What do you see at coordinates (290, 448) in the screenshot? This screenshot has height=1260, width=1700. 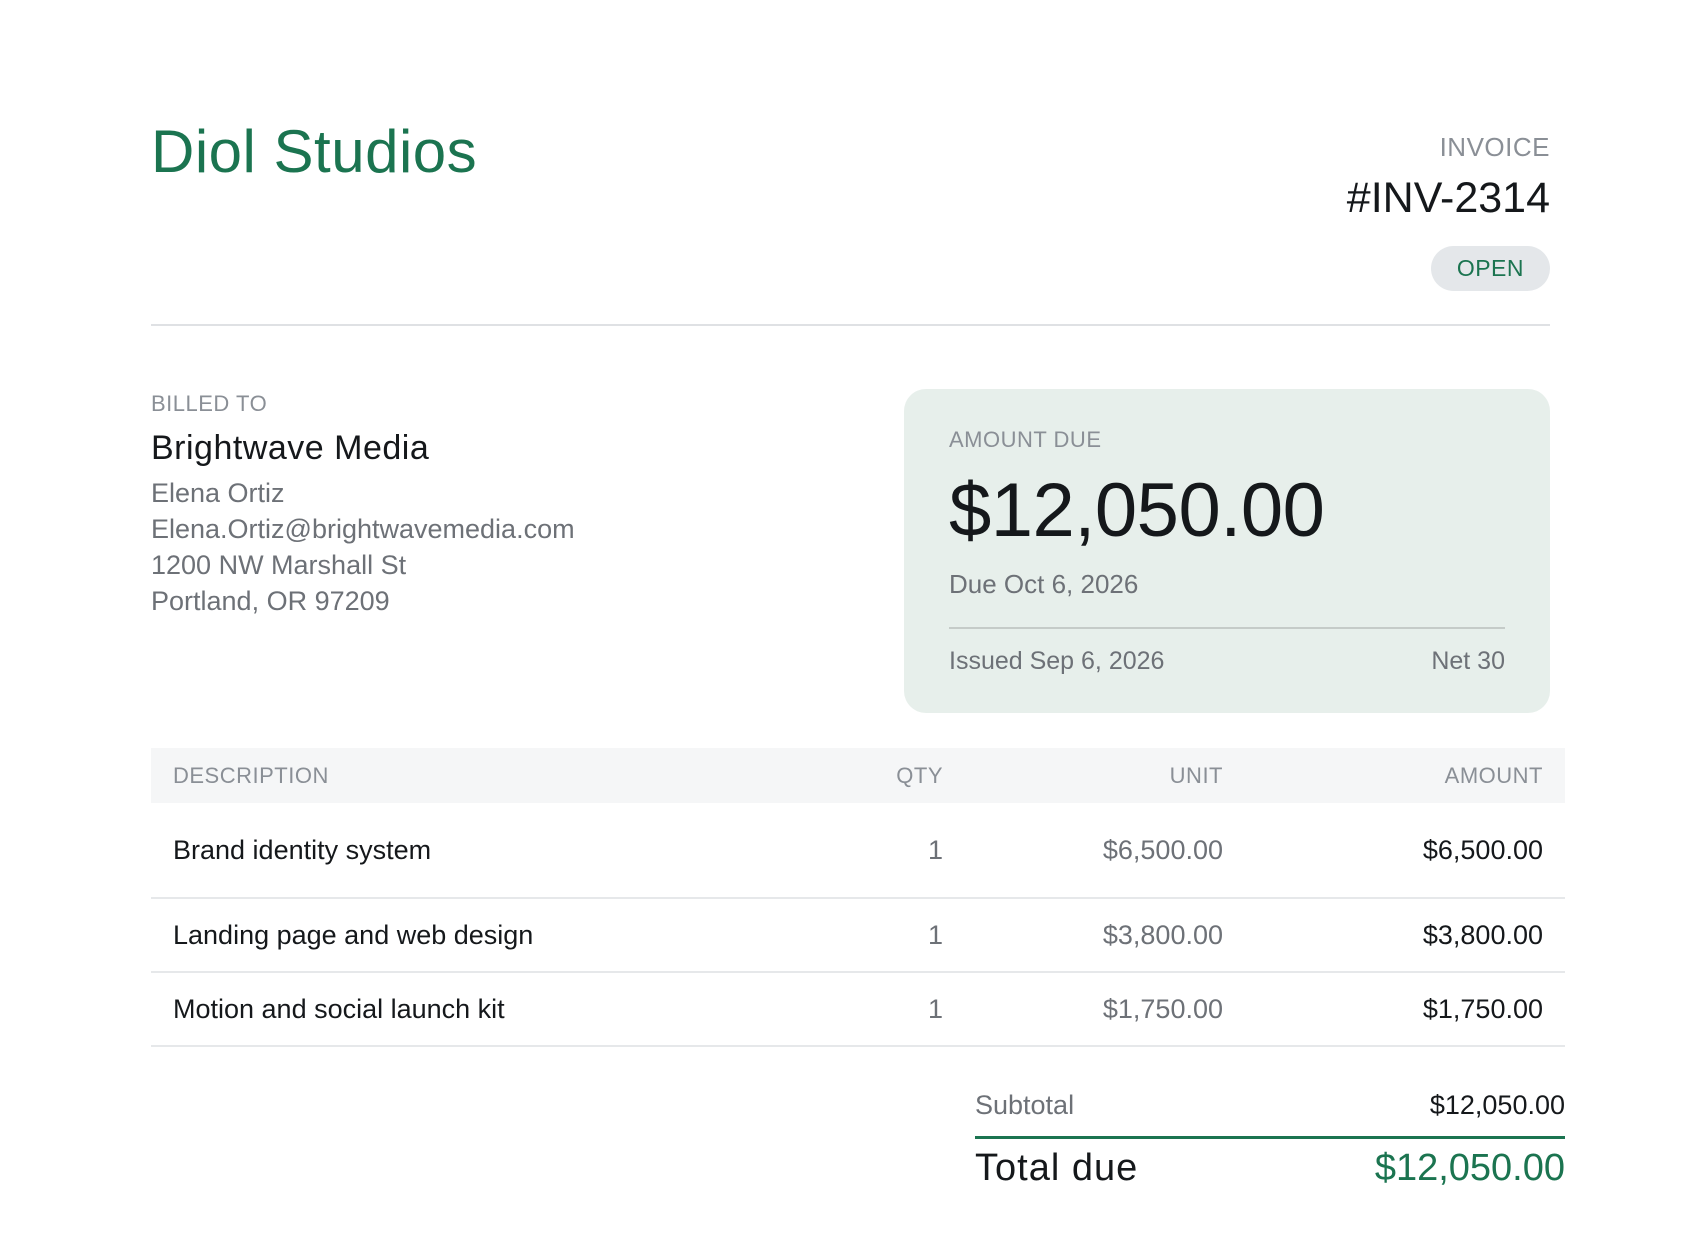 I see `client-company: Brightwave Media` at bounding box center [290, 448].